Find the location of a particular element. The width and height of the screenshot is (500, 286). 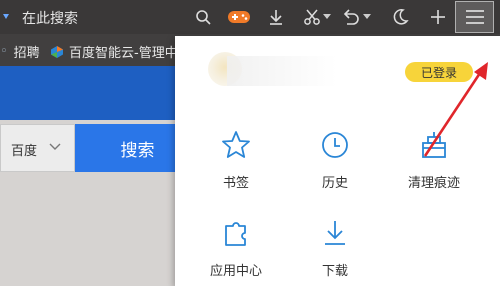

menu-item-clear-traces: 清理痕迹 is located at coordinates (434, 159).